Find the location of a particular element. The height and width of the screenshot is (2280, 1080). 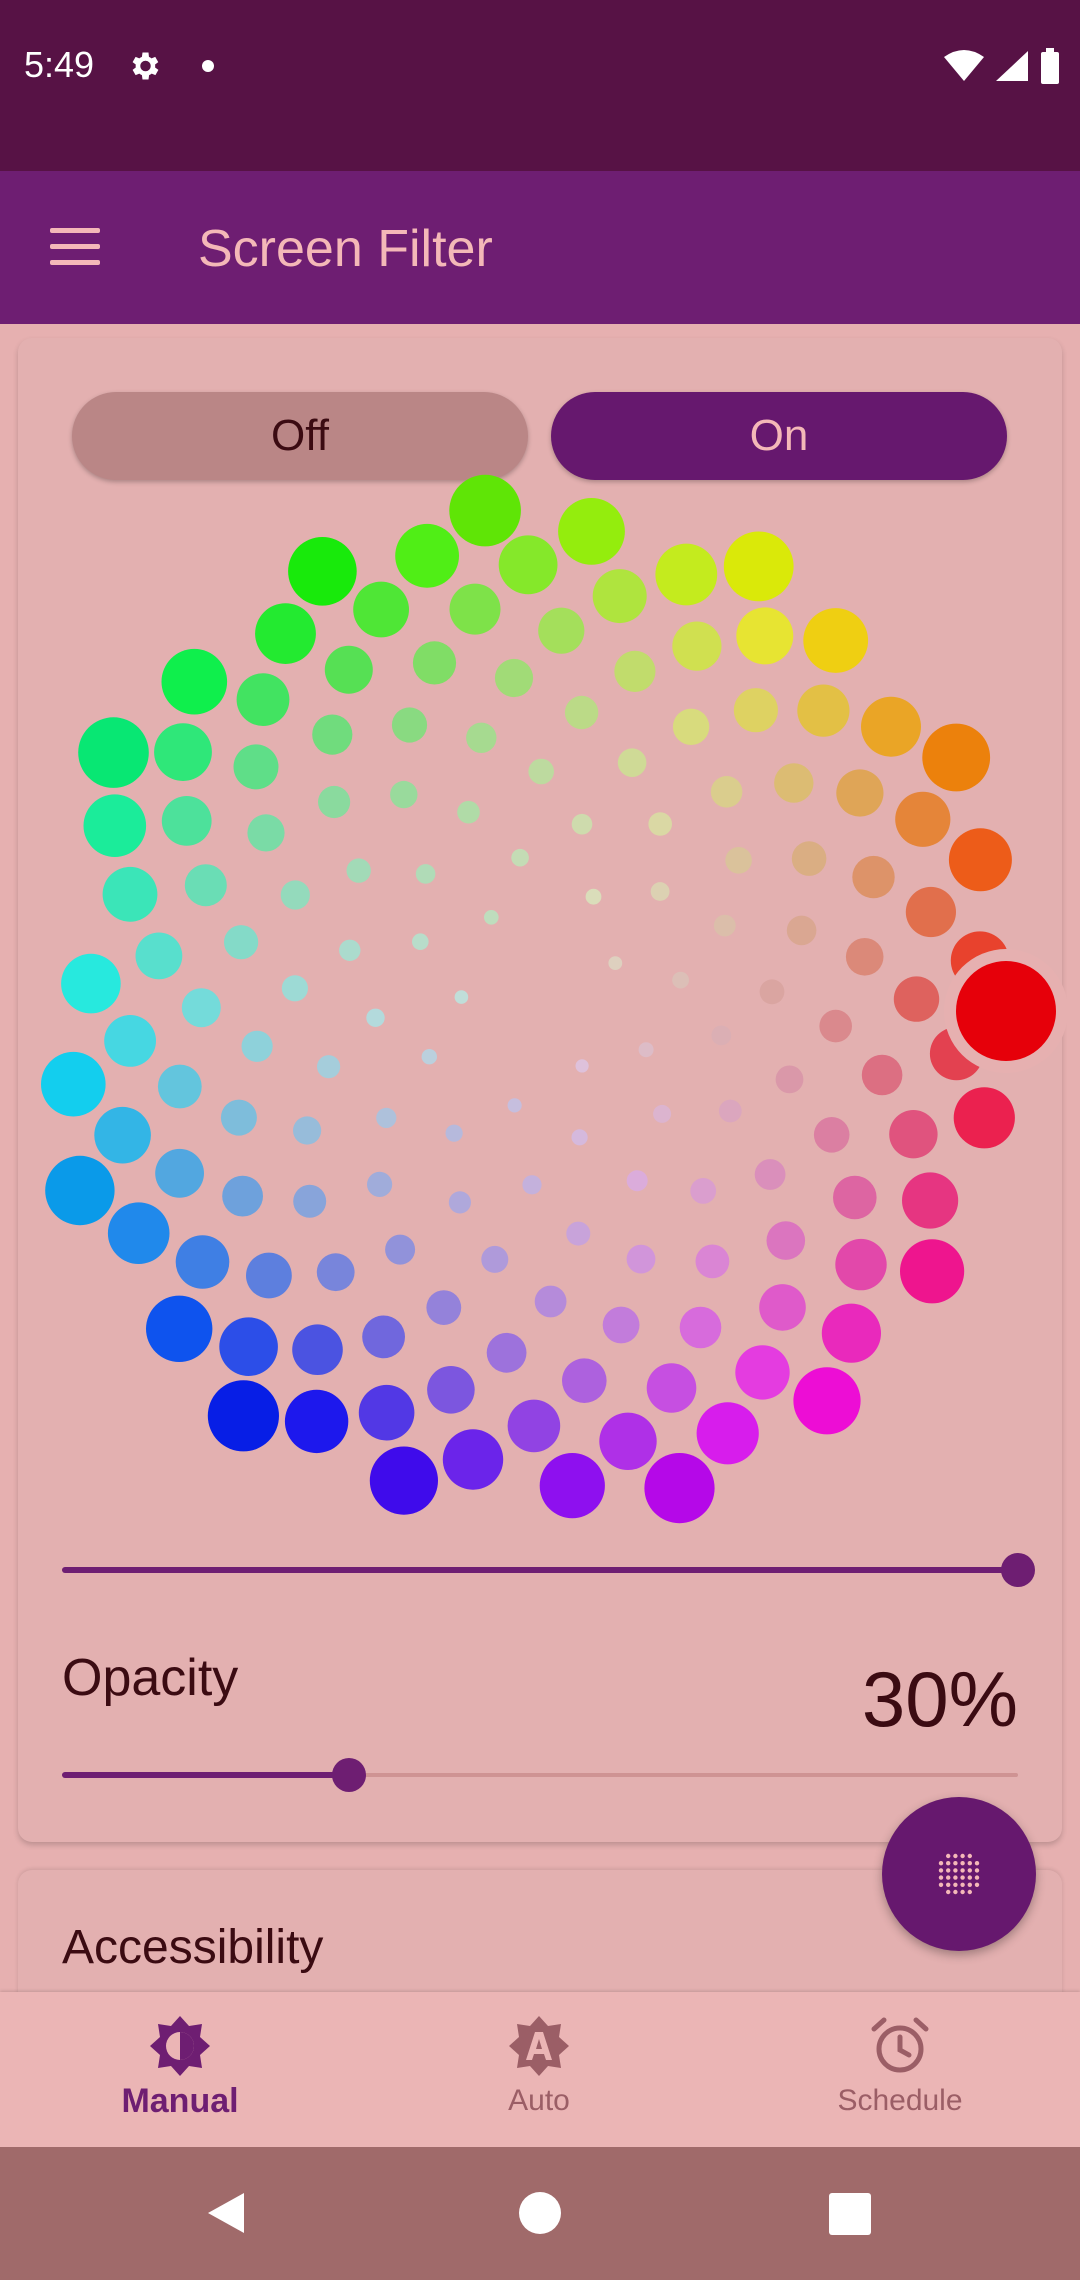

nav-item-manual: Manual is located at coordinates (180, 2069).